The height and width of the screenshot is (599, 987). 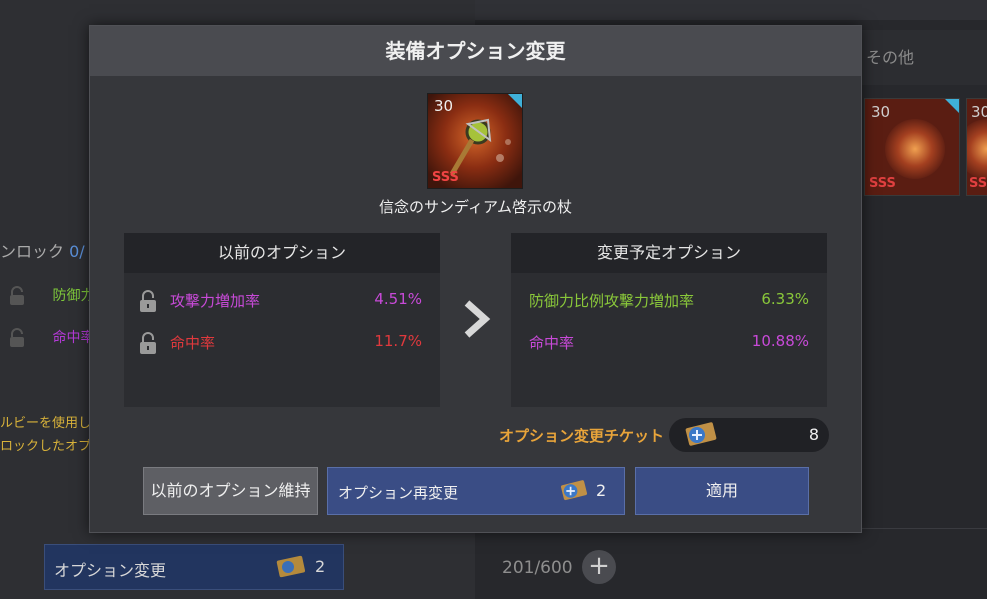 I want to click on planned-option-row: 命中率 10.88%, so click(x=669, y=342).